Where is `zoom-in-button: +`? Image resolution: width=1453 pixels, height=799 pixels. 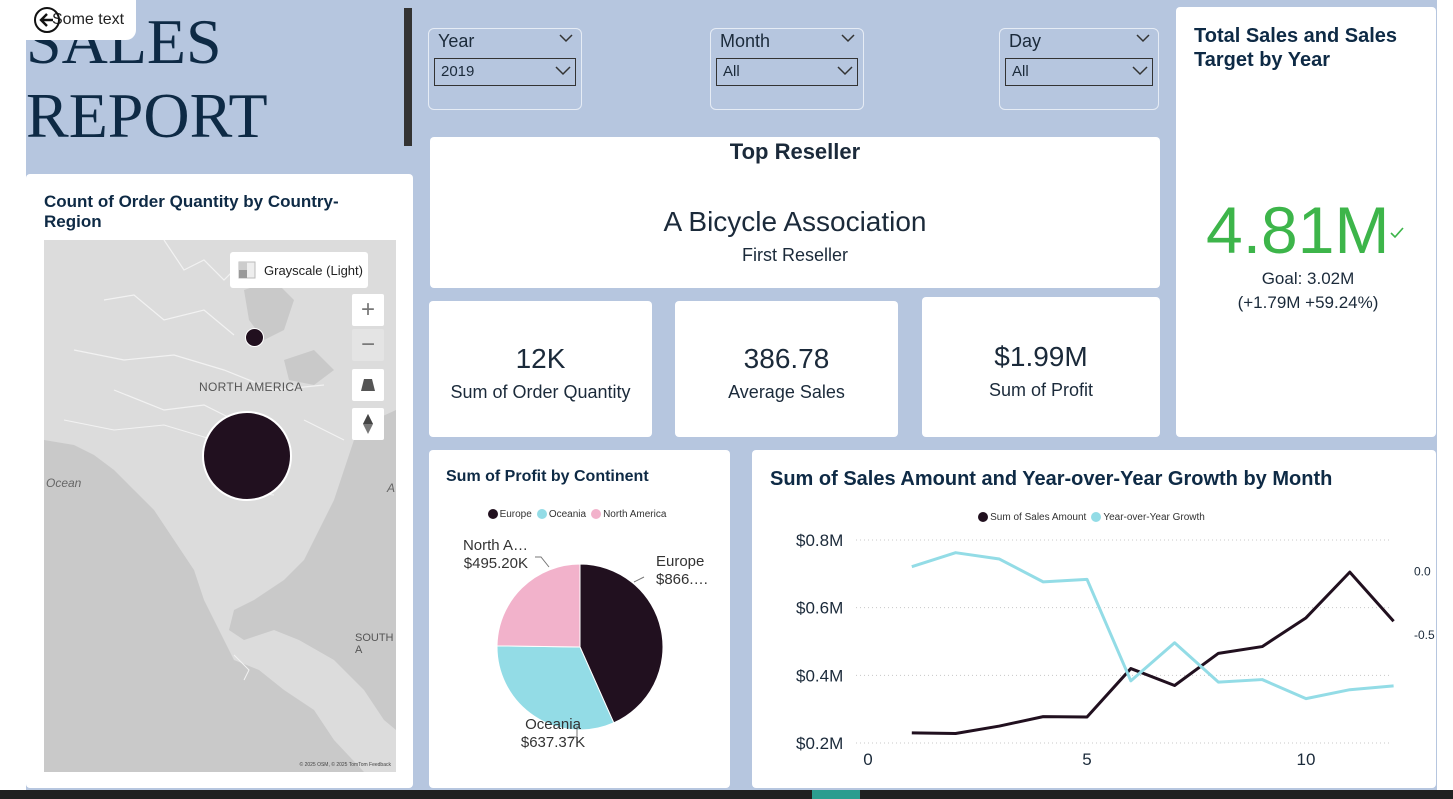
zoom-in-button: + is located at coordinates (368, 310).